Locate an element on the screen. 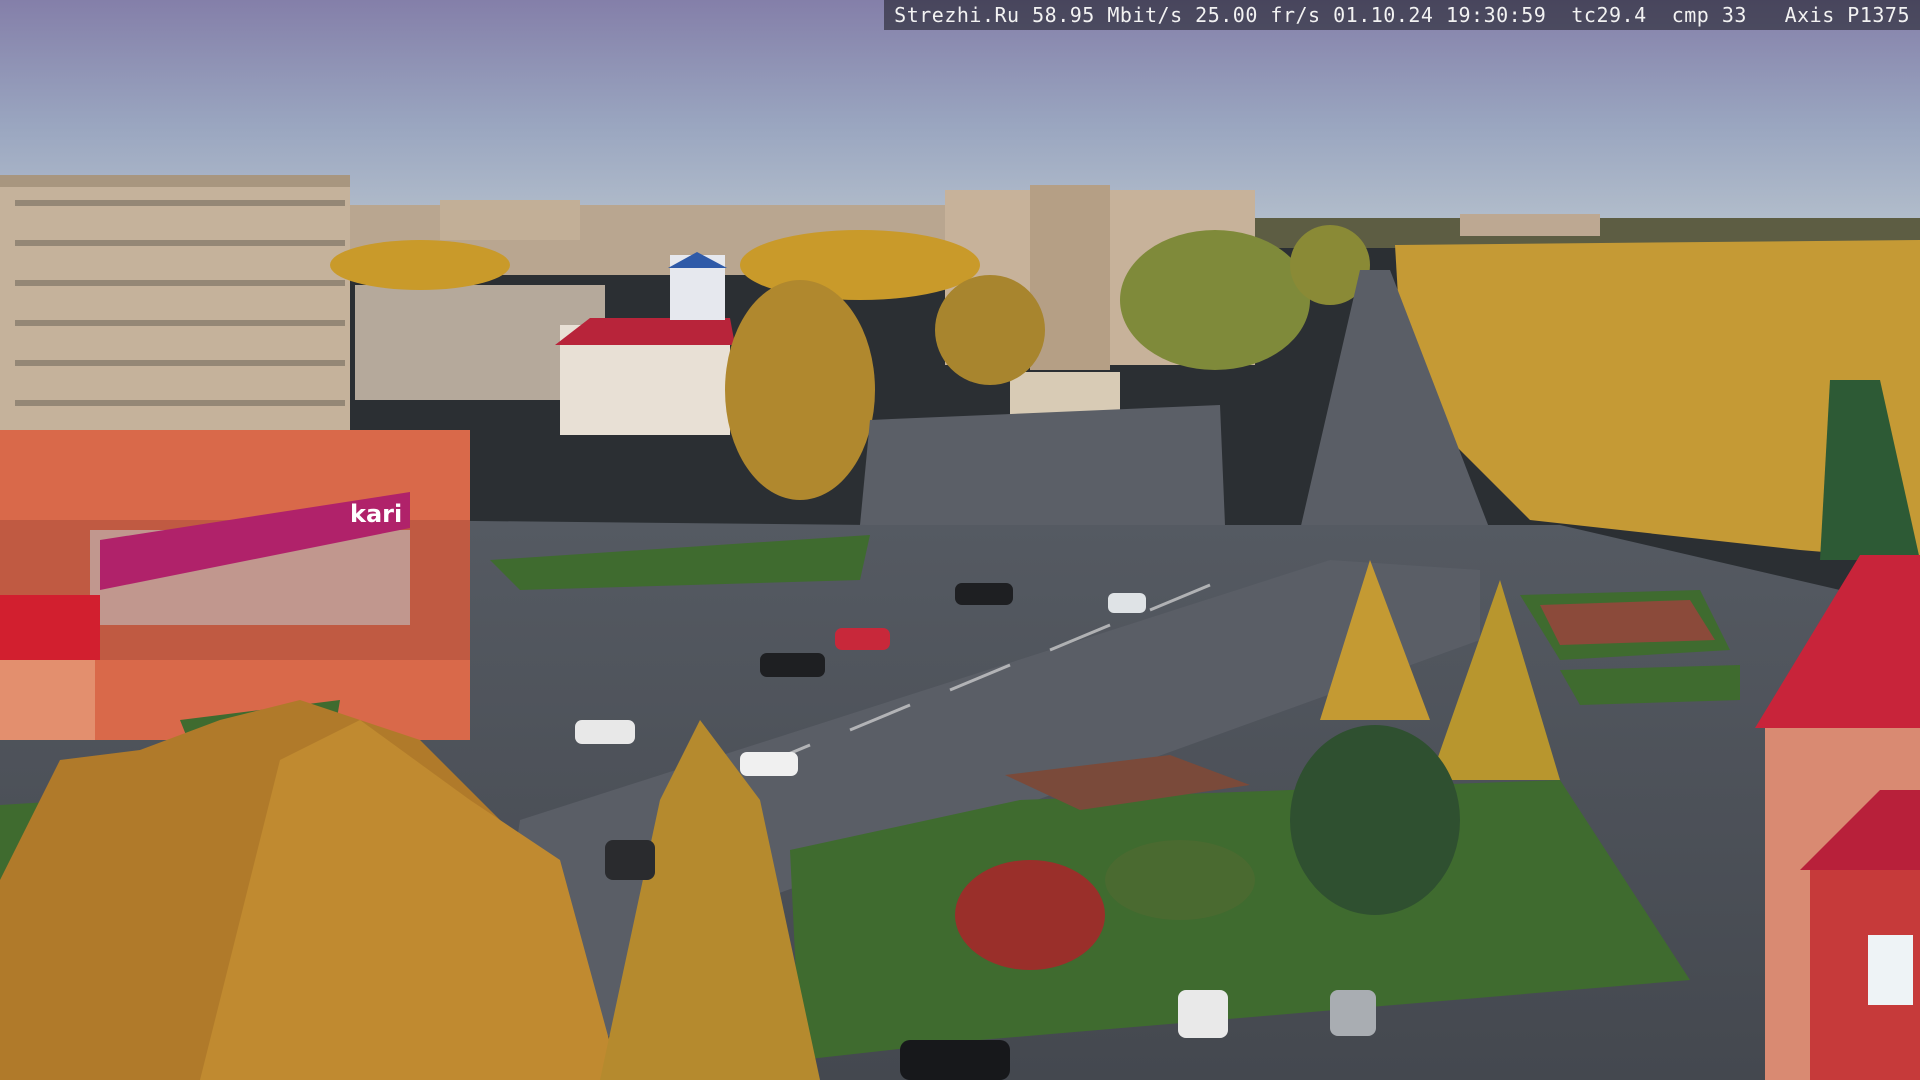 This screenshot has width=1920, height=1080. storefront-building: kari is located at coordinates (235, 585).